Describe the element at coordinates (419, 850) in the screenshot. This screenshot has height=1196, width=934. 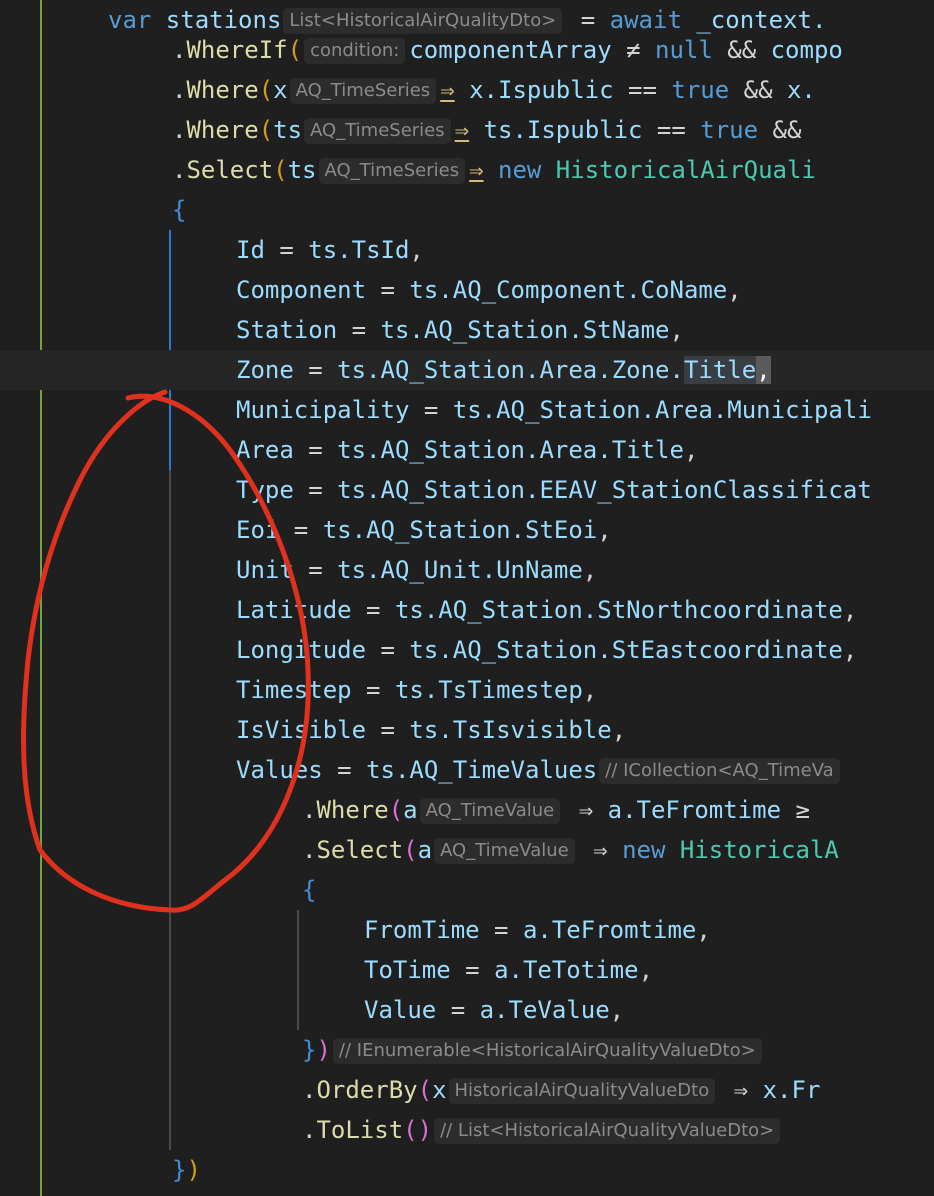
I see `code-line: .Select(a AQ_TimeValue ⇒ new HistoricalA` at that location.